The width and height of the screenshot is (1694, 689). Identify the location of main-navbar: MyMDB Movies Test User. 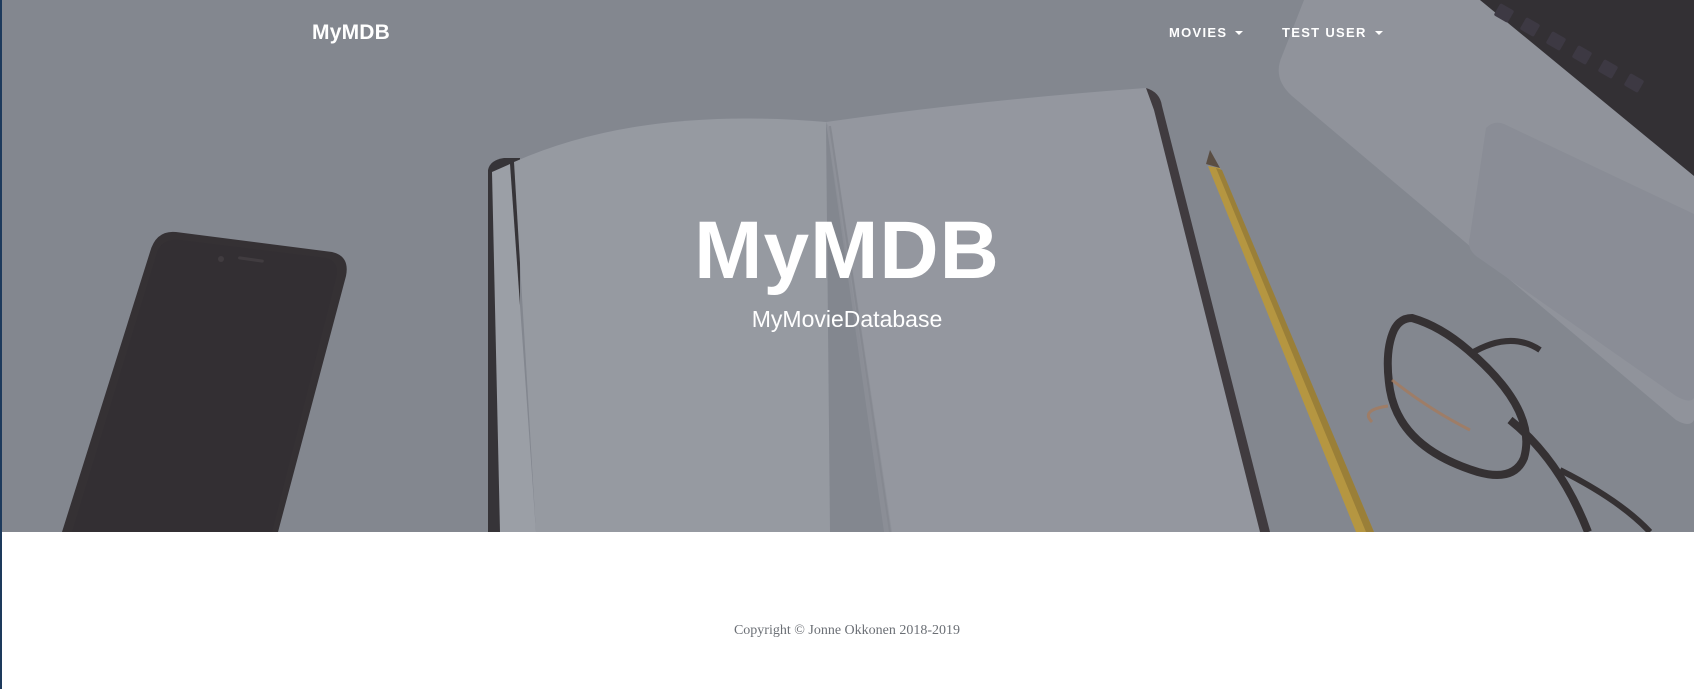
(847, 33).